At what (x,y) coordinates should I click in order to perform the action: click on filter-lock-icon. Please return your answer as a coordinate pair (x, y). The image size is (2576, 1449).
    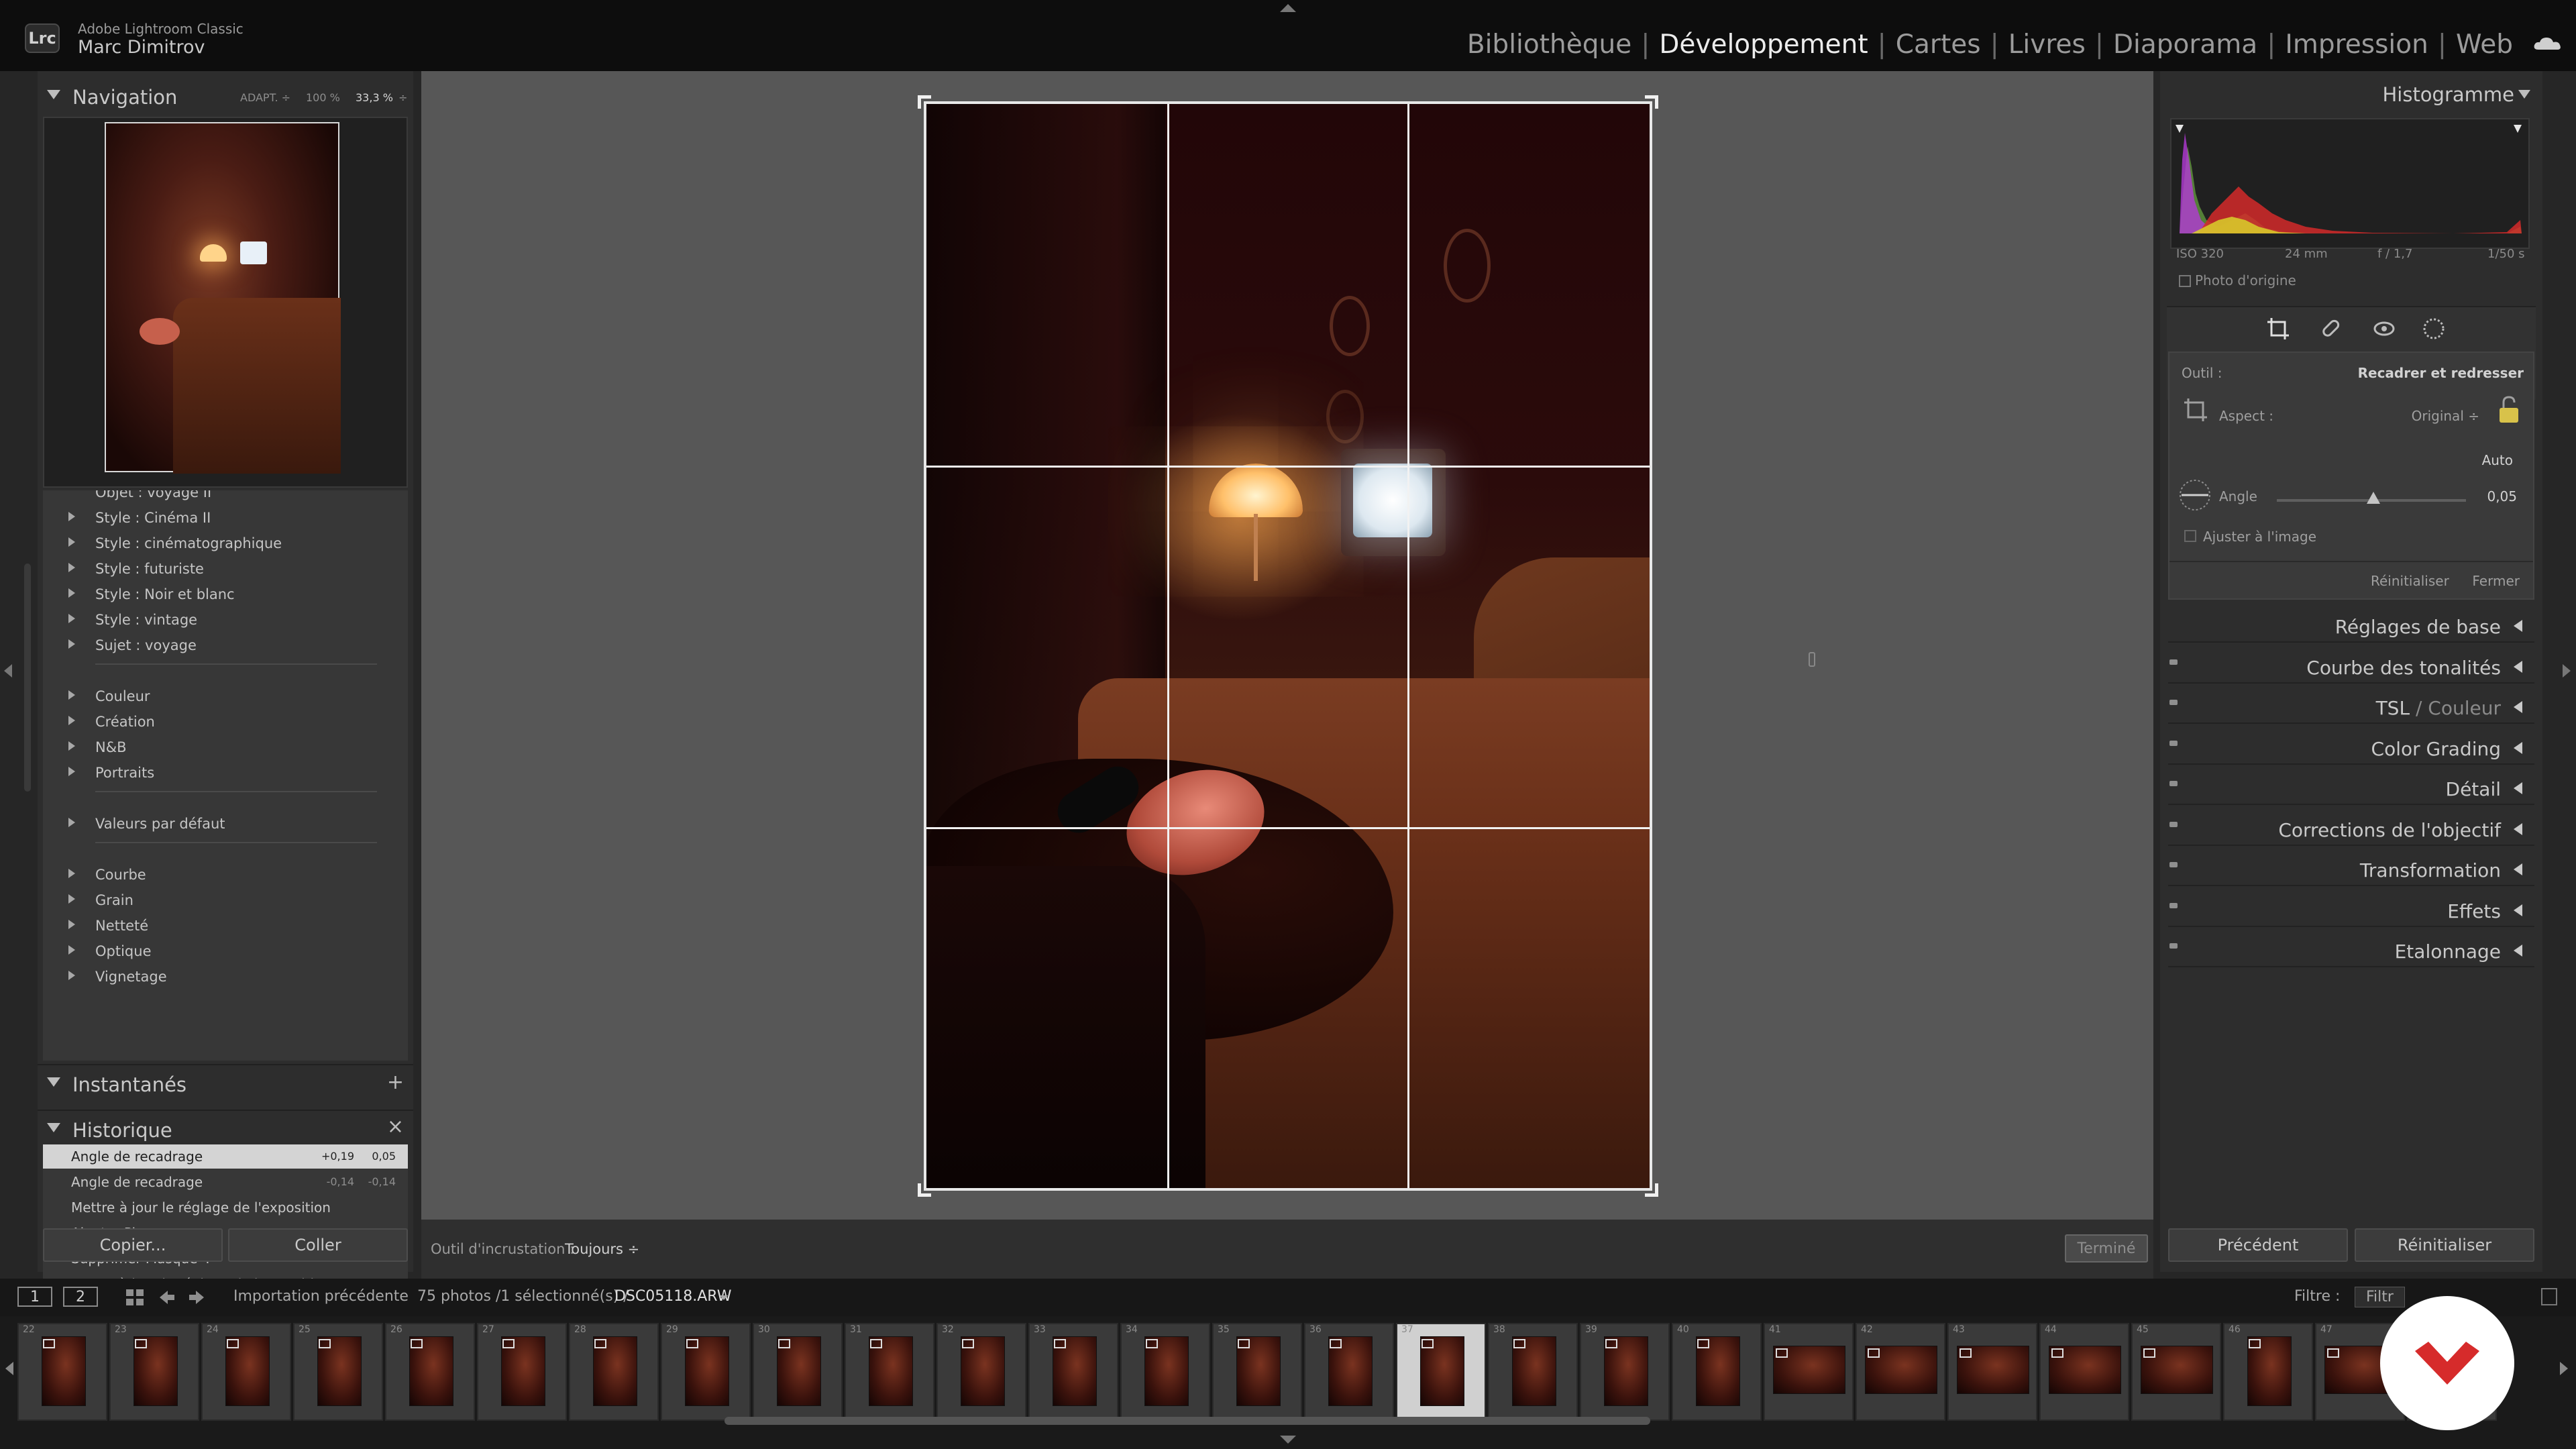
    Looking at the image, I should click on (2549, 1296).